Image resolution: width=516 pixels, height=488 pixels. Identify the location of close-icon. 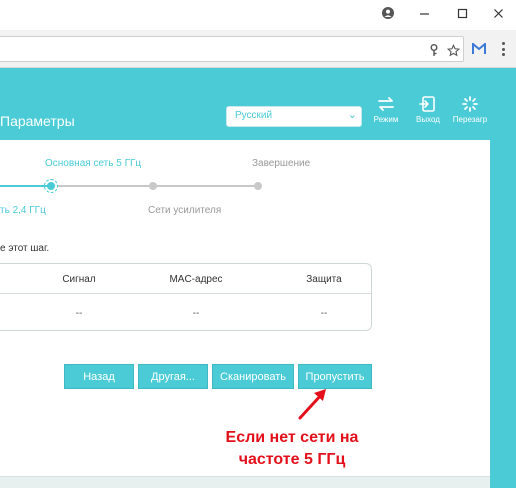
(498, 13).